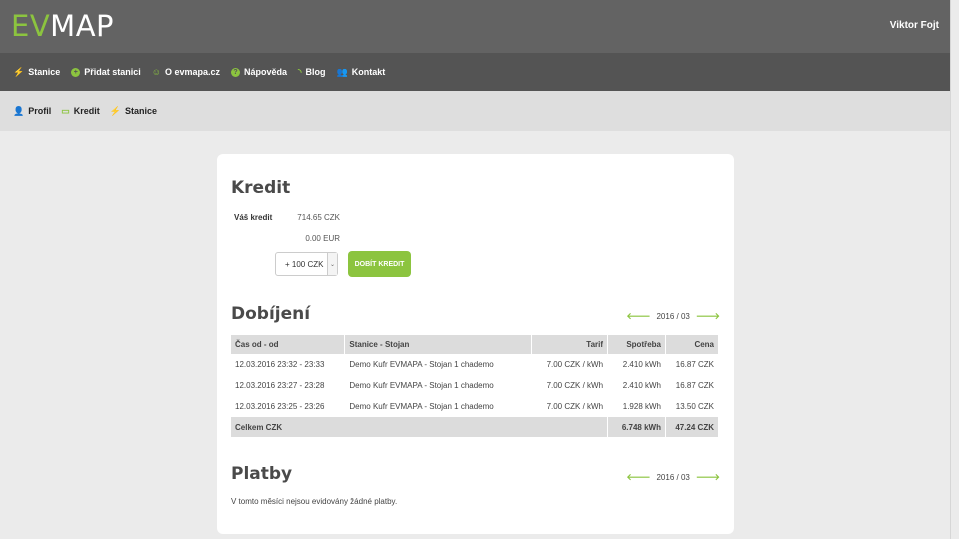 Image resolution: width=959 pixels, height=539 pixels. What do you see at coordinates (692, 344) in the screenshot?
I see `col-price: Cena` at bounding box center [692, 344].